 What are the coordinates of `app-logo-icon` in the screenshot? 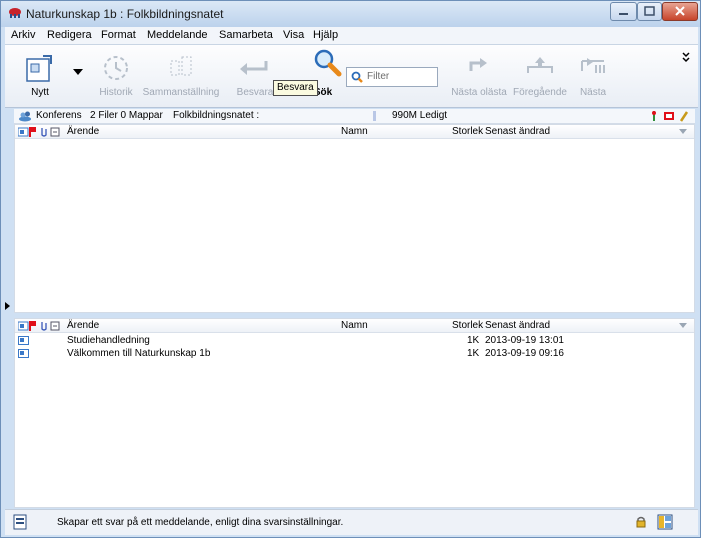 It's located at (15, 13).